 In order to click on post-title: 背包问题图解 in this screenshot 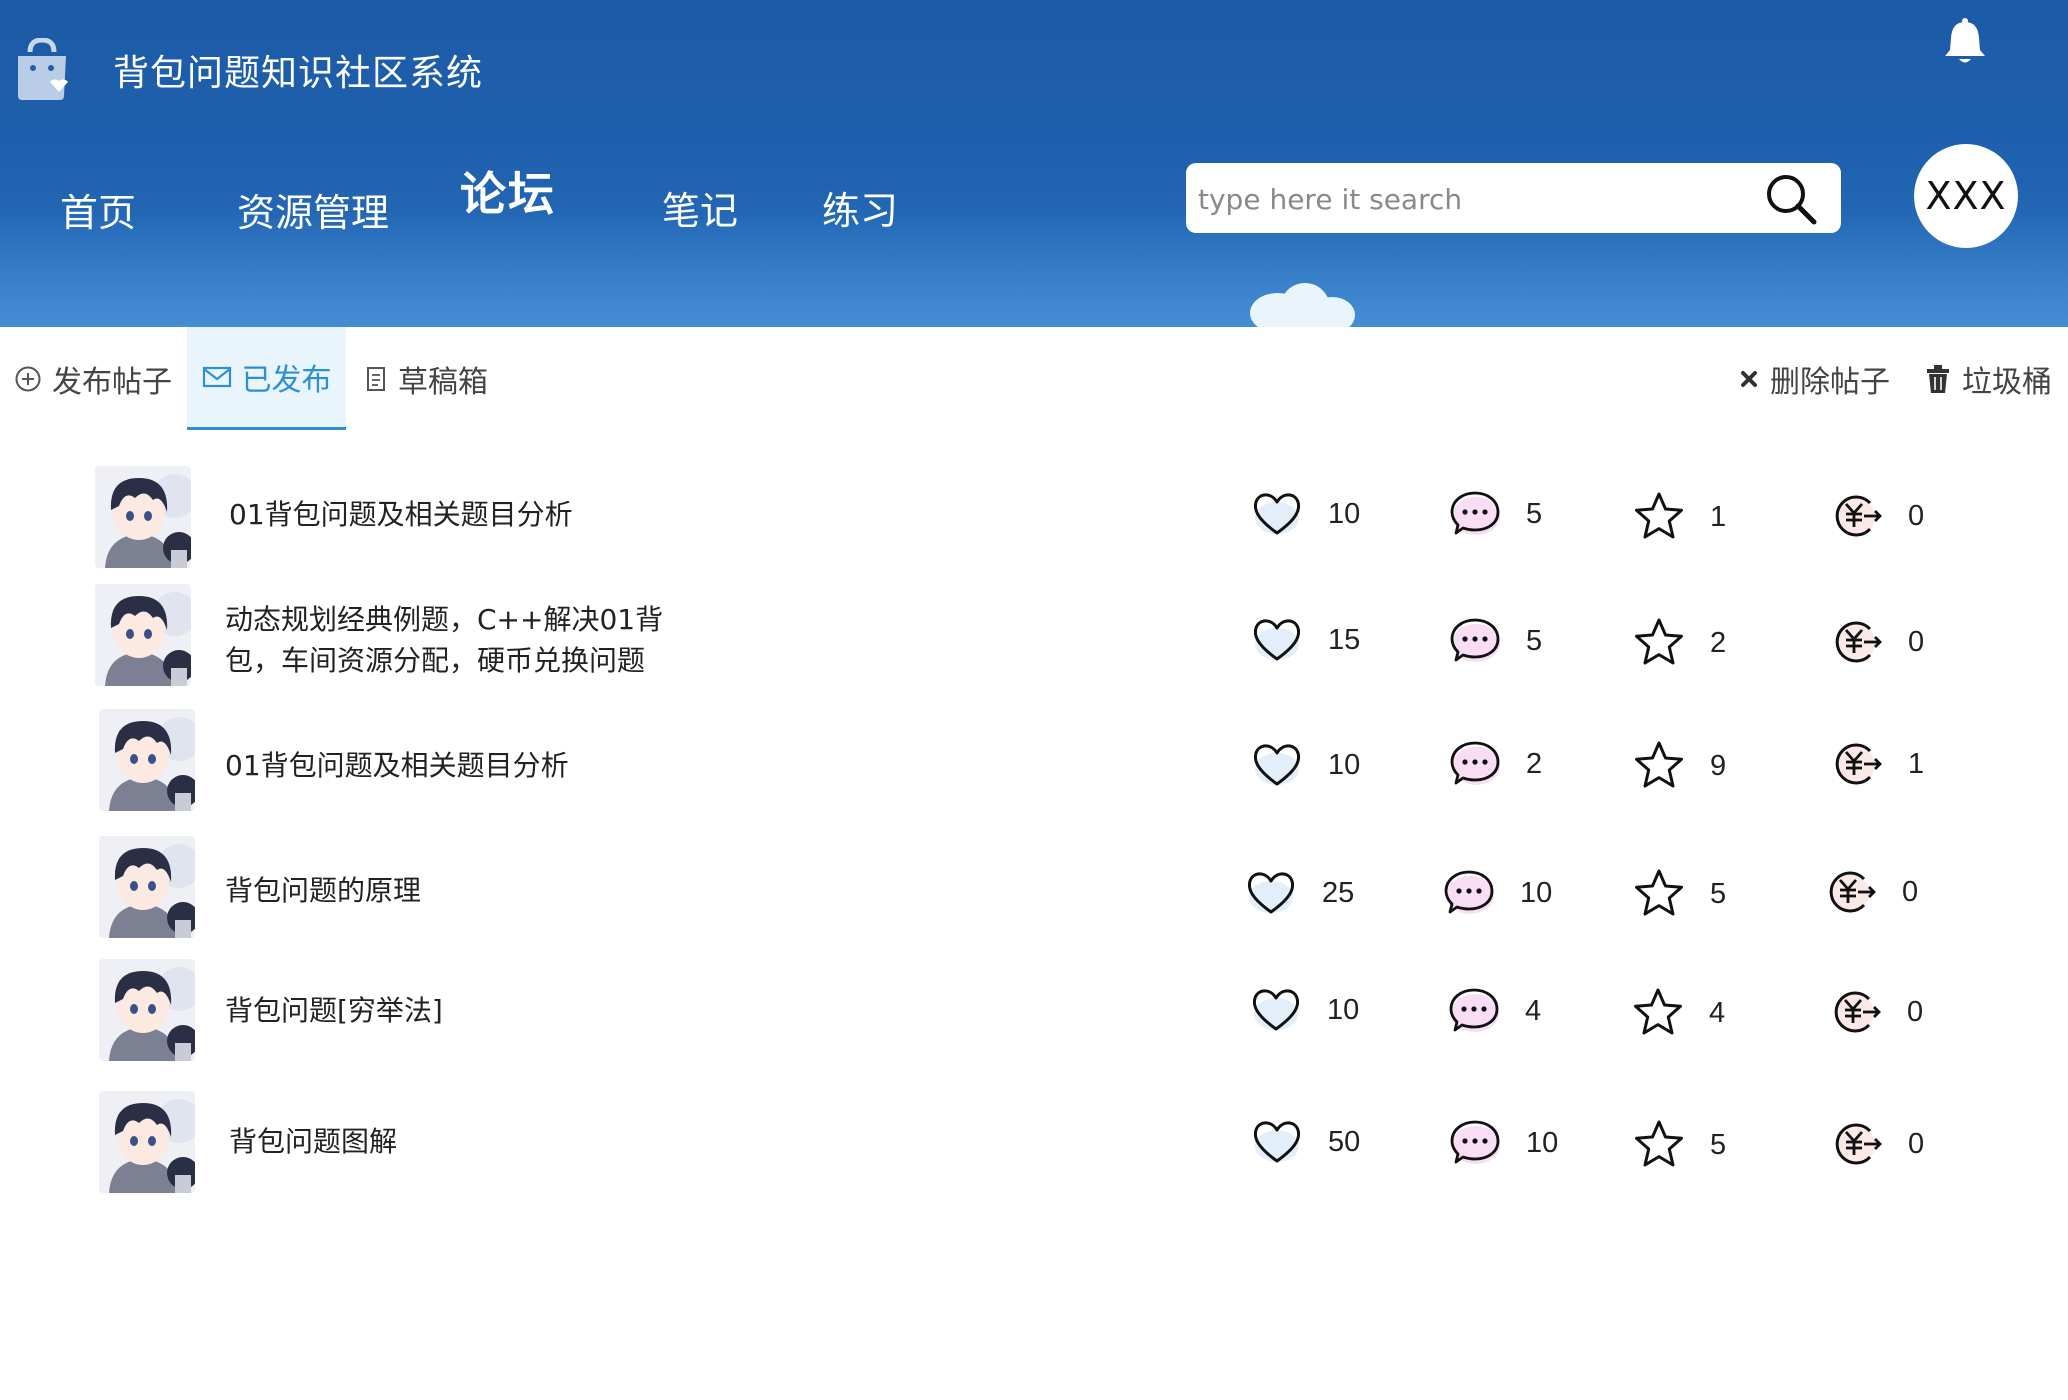, I will do `click(459, 1141)`.